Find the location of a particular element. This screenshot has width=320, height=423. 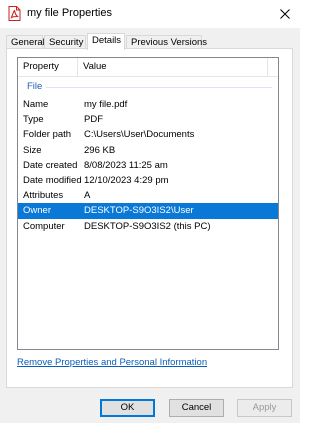

property-name: Computer is located at coordinates (44, 226).